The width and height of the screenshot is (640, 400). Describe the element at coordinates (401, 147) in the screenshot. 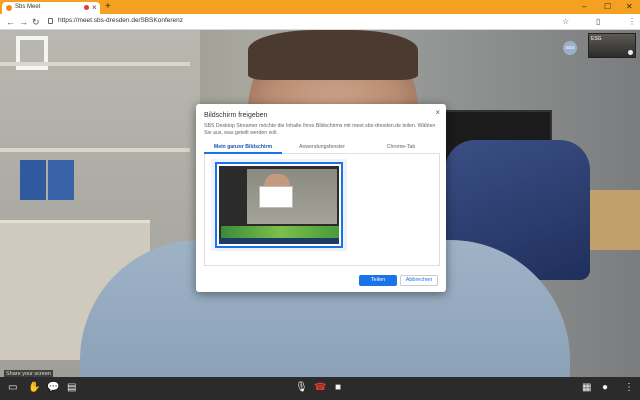

I see `tab-chrome-tab: Chrome-Tab` at that location.